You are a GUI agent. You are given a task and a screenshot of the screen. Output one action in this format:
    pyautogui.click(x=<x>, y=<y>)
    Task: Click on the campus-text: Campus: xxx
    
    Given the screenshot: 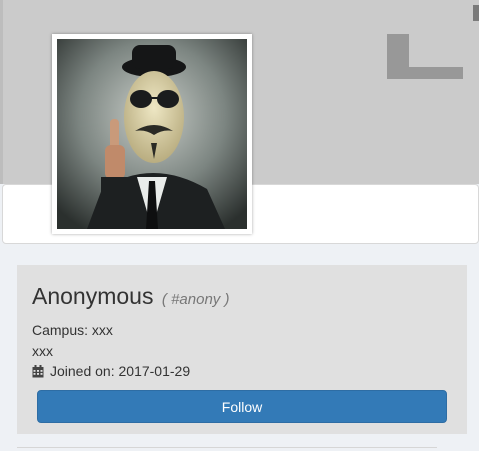 What is the action you would take?
    pyautogui.click(x=72, y=330)
    